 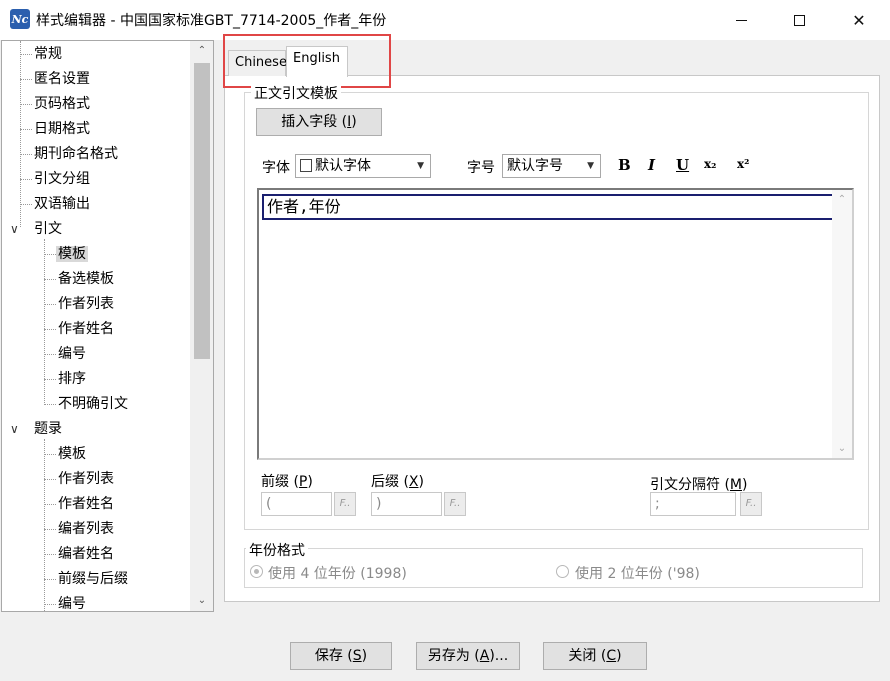 What do you see at coordinates (595, 656) in the screenshot?
I see `close-button: 关闭 (C)` at bounding box center [595, 656].